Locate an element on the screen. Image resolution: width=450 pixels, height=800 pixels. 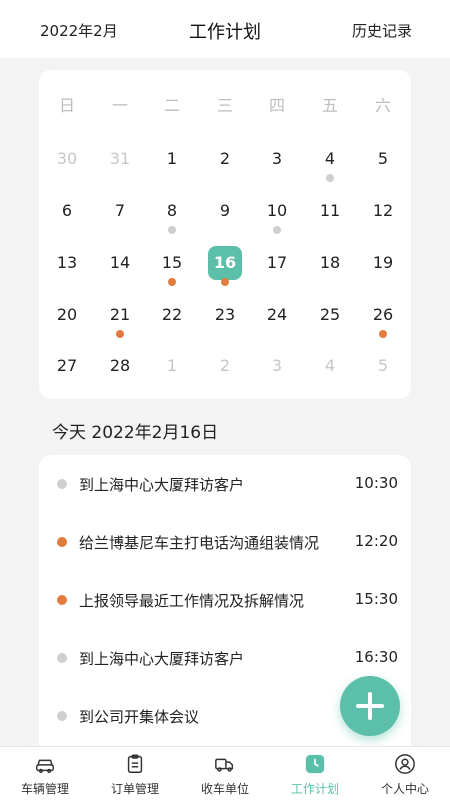
tab-label: 收车单位 is located at coordinates (224, 789).